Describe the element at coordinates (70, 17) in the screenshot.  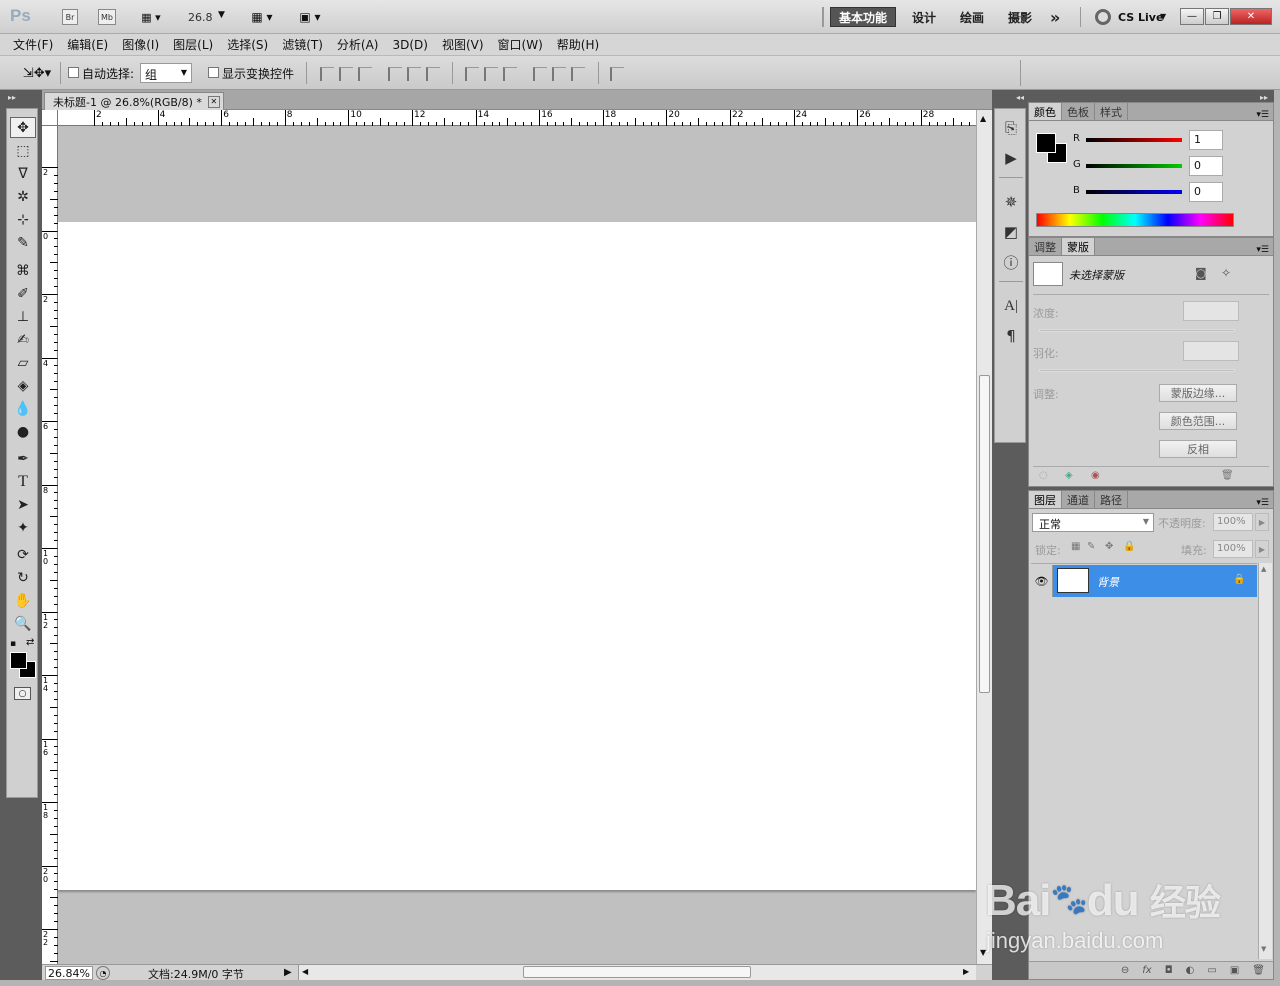
I see `bridge-button: Br` at that location.